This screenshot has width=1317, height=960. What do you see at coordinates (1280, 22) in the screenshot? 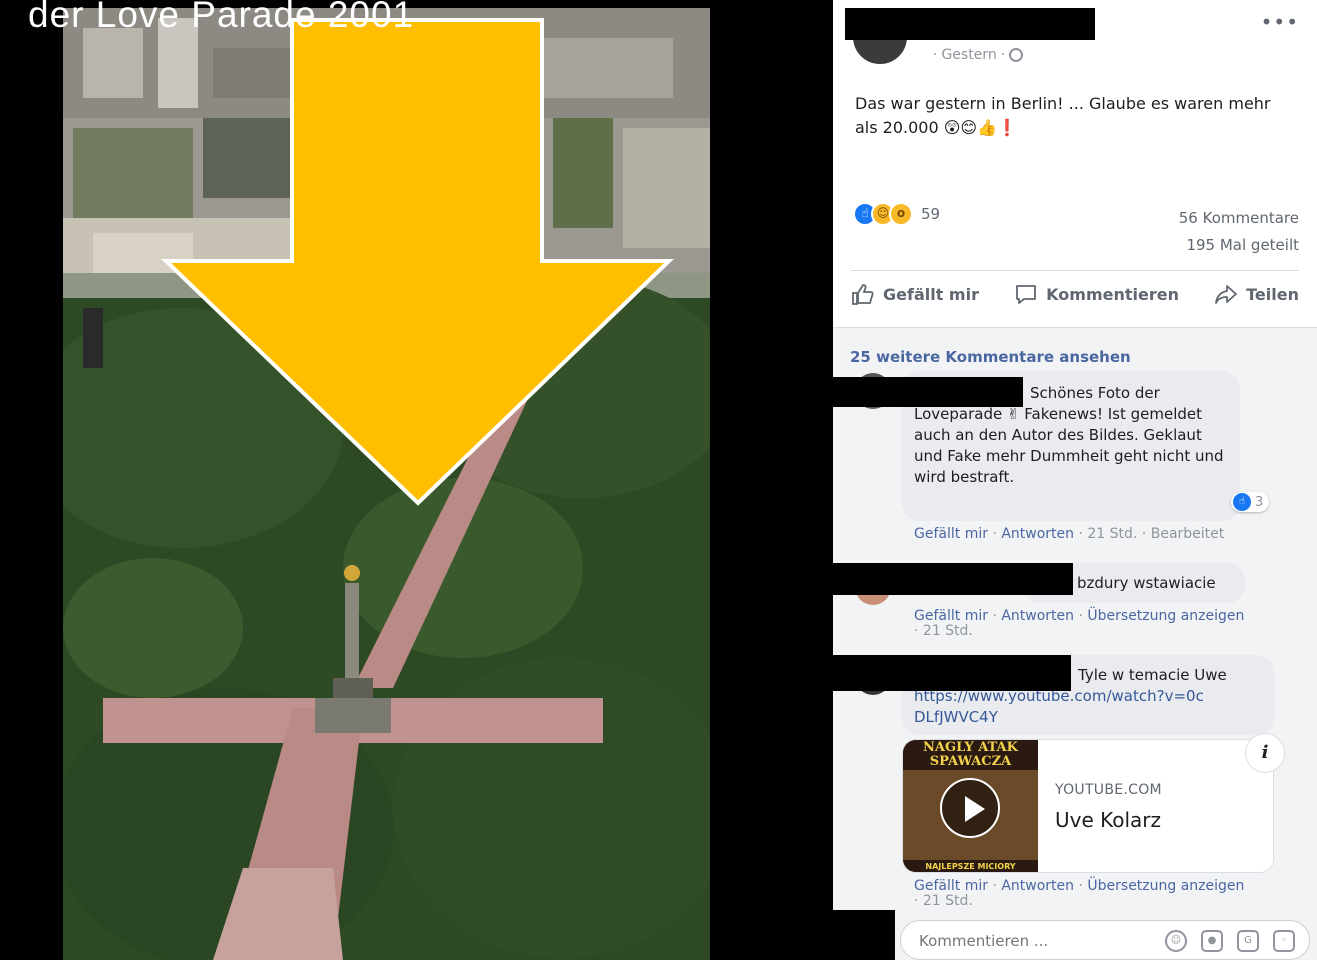
I see `post-options-button: •••` at bounding box center [1280, 22].